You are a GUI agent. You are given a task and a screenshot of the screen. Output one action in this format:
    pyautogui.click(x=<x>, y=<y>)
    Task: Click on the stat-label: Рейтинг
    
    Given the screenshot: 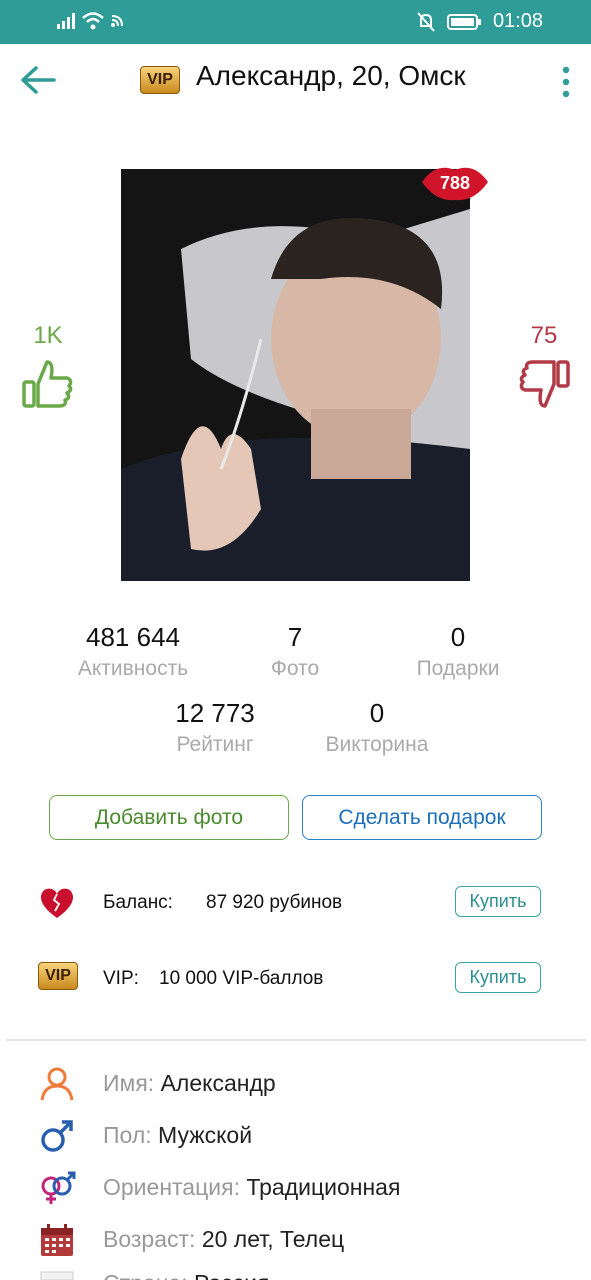 What is the action you would take?
    pyautogui.click(x=215, y=744)
    